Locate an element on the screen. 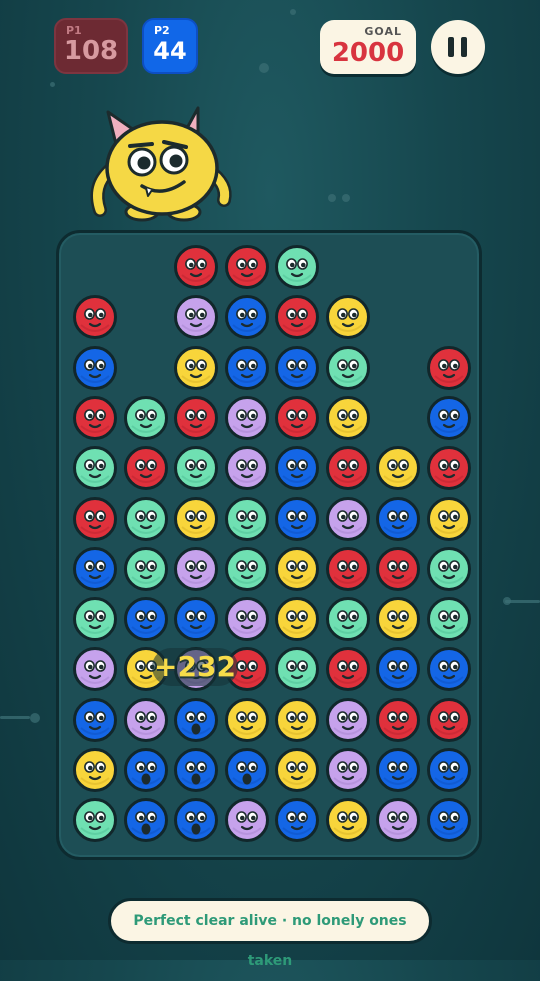  player-two-score: P2 44 is located at coordinates (170, 46).